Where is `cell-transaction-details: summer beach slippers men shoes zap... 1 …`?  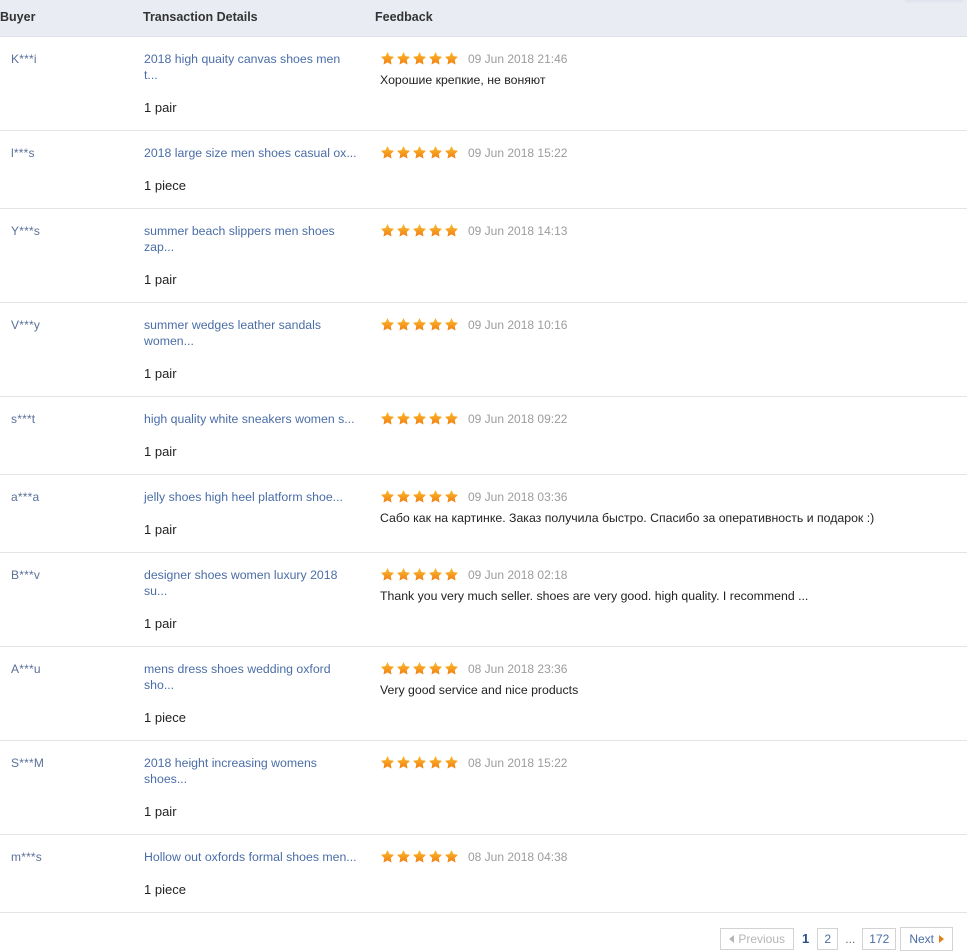 cell-transaction-details: summer beach slippers men shoes zap... 1 … is located at coordinates (259, 255).